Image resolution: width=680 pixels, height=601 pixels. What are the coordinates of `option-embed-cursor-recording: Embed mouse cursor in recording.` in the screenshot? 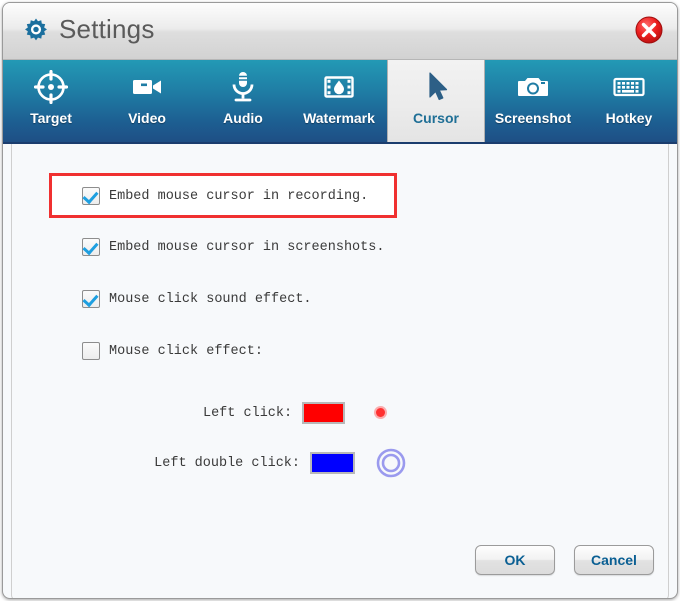 It's located at (225, 196).